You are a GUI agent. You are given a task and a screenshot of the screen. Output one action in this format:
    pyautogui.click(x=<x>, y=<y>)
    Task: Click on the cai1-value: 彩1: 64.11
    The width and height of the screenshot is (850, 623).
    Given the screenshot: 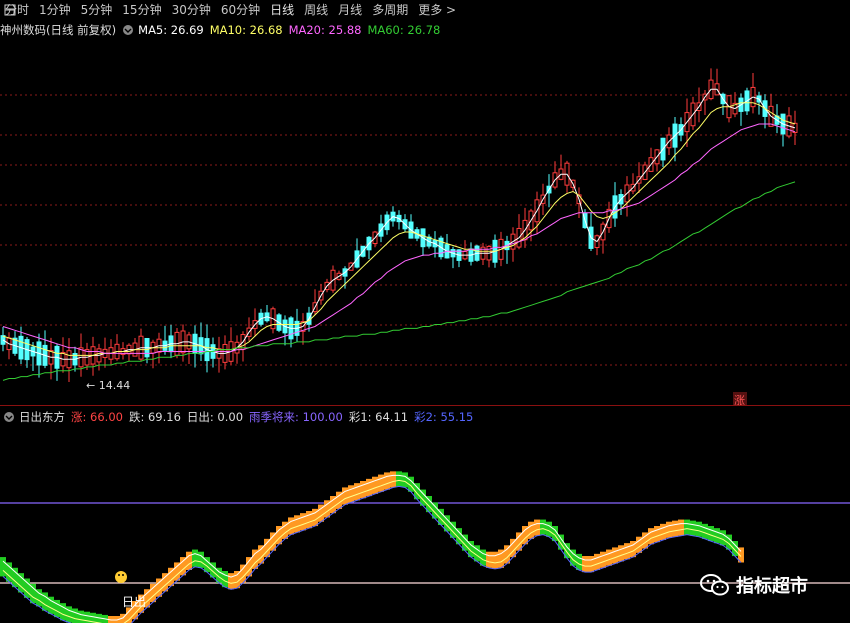 What is the action you would take?
    pyautogui.click(x=378, y=417)
    